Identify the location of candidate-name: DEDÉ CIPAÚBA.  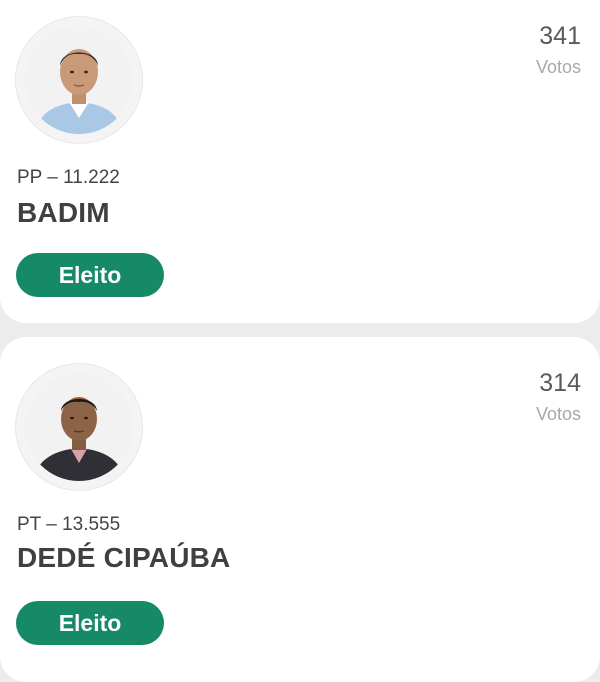
(124, 557).